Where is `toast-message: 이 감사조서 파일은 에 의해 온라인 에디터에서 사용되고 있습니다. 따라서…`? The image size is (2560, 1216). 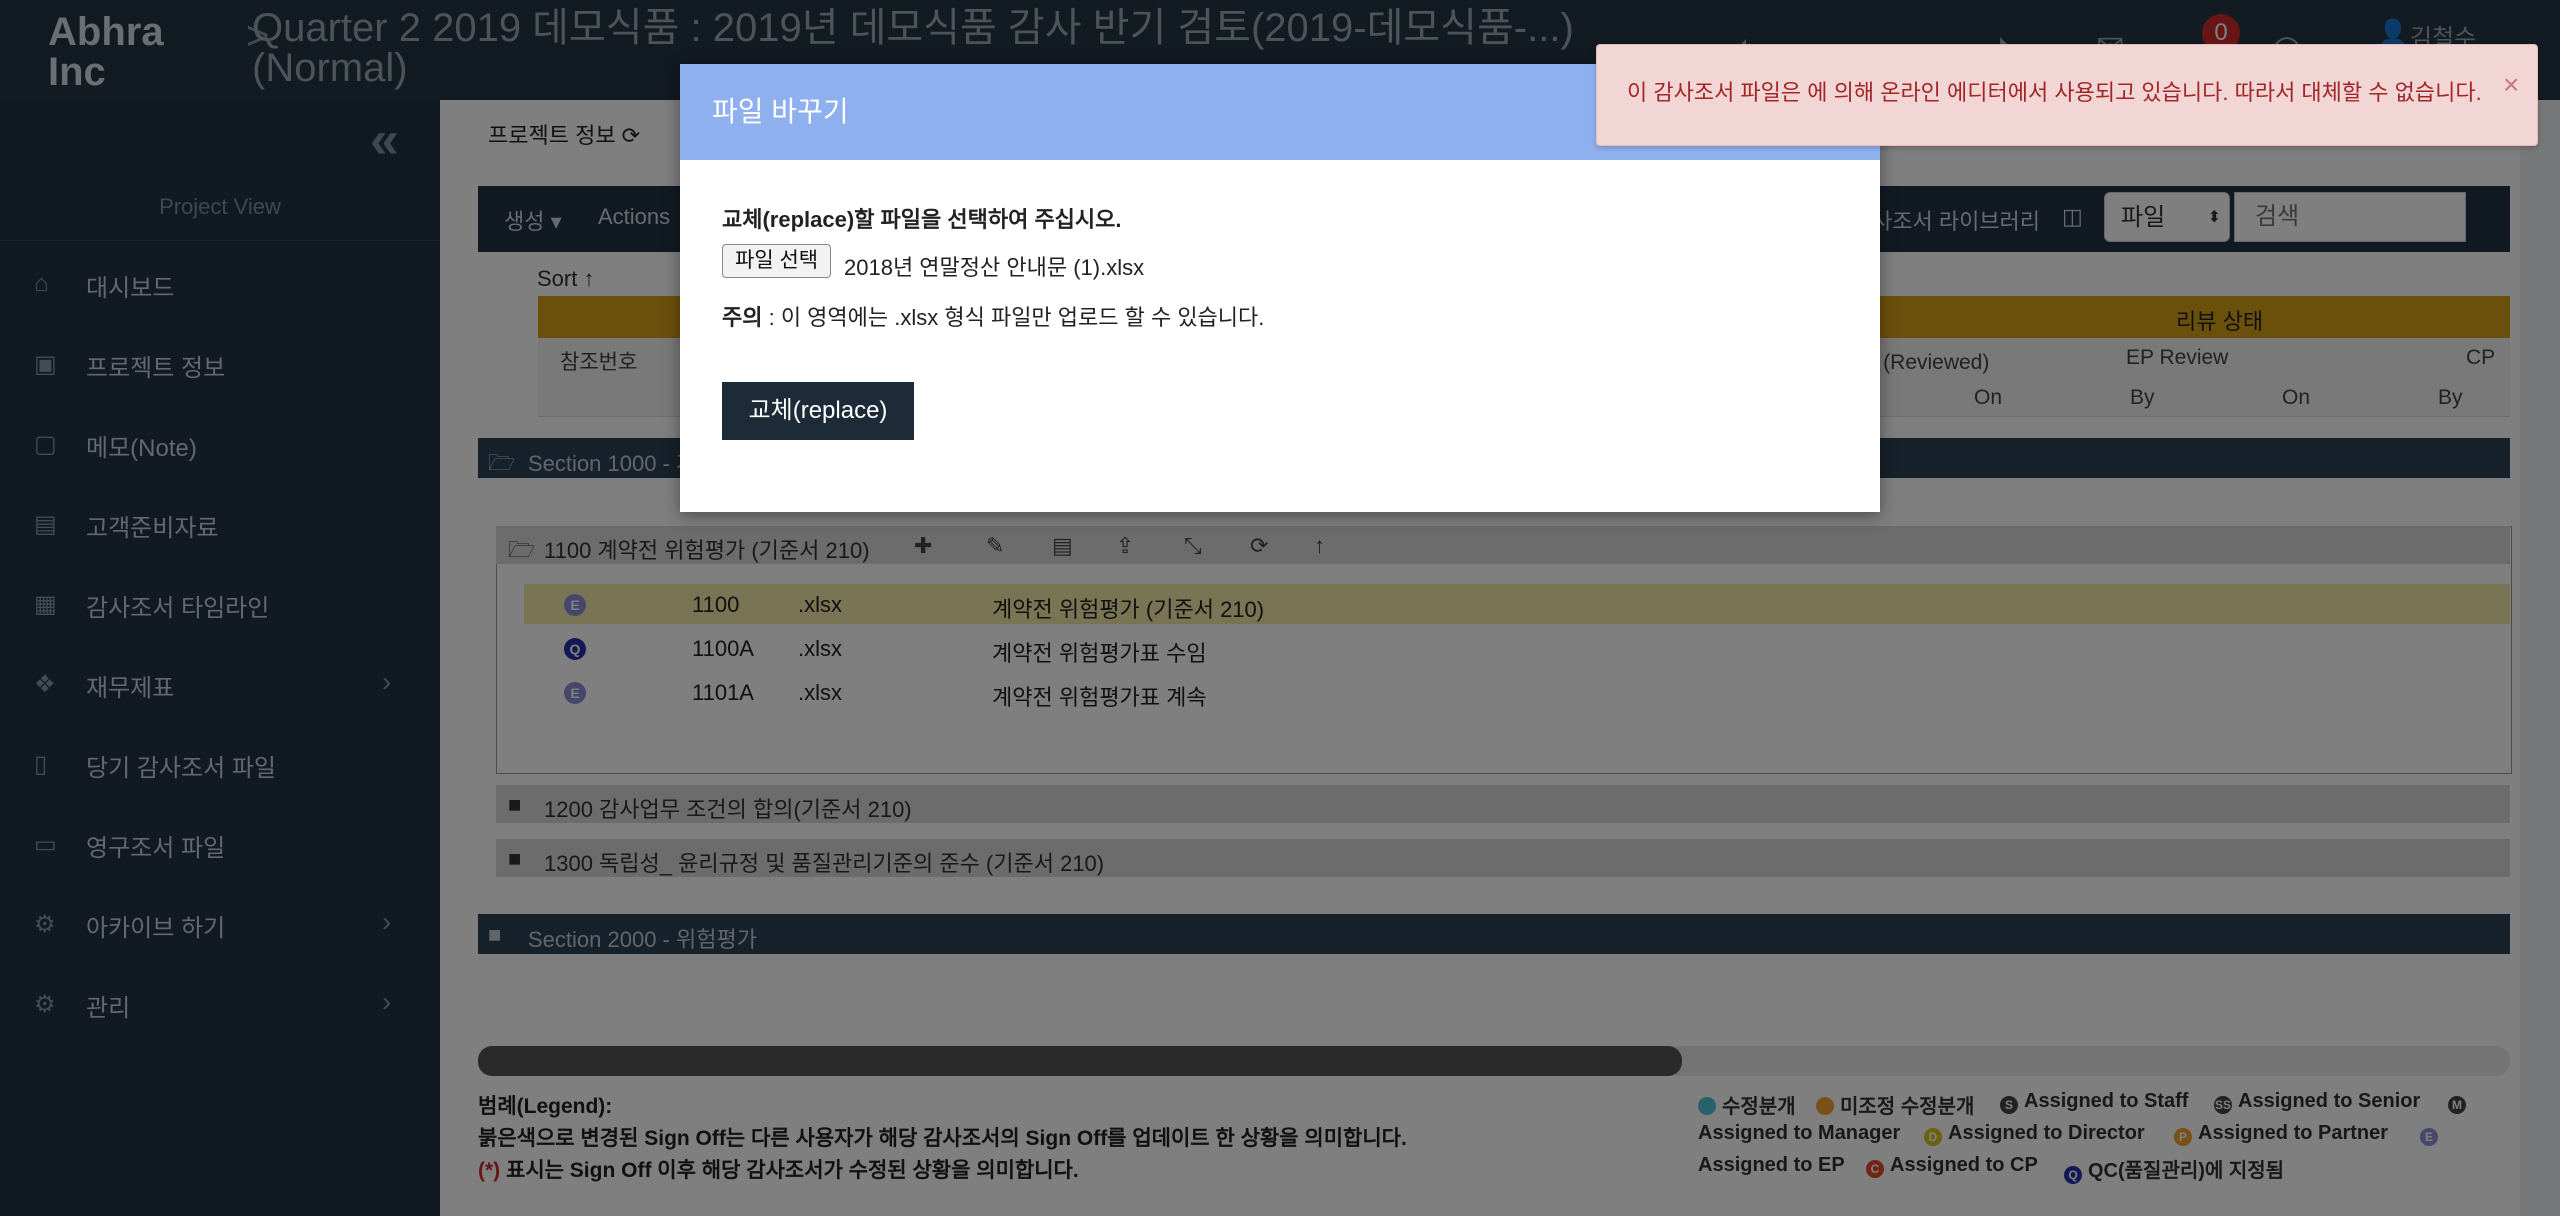 toast-message: 이 감사조서 파일은 에 의해 온라인 에디터에서 사용되고 있습니다. 따라서… is located at coordinates (2054, 92).